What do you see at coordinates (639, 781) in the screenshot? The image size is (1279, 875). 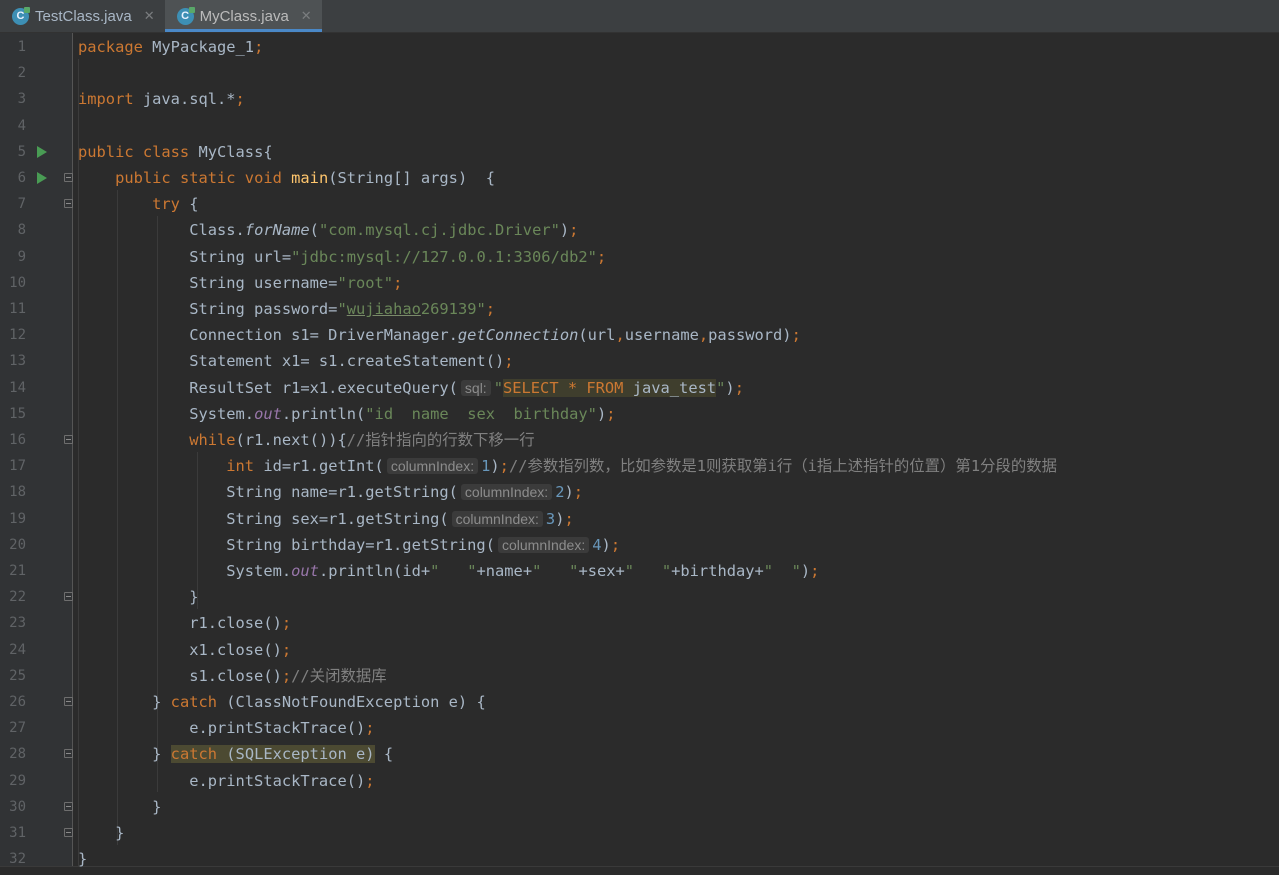 I see `code-line: 29 e.printStackTrace();` at bounding box center [639, 781].